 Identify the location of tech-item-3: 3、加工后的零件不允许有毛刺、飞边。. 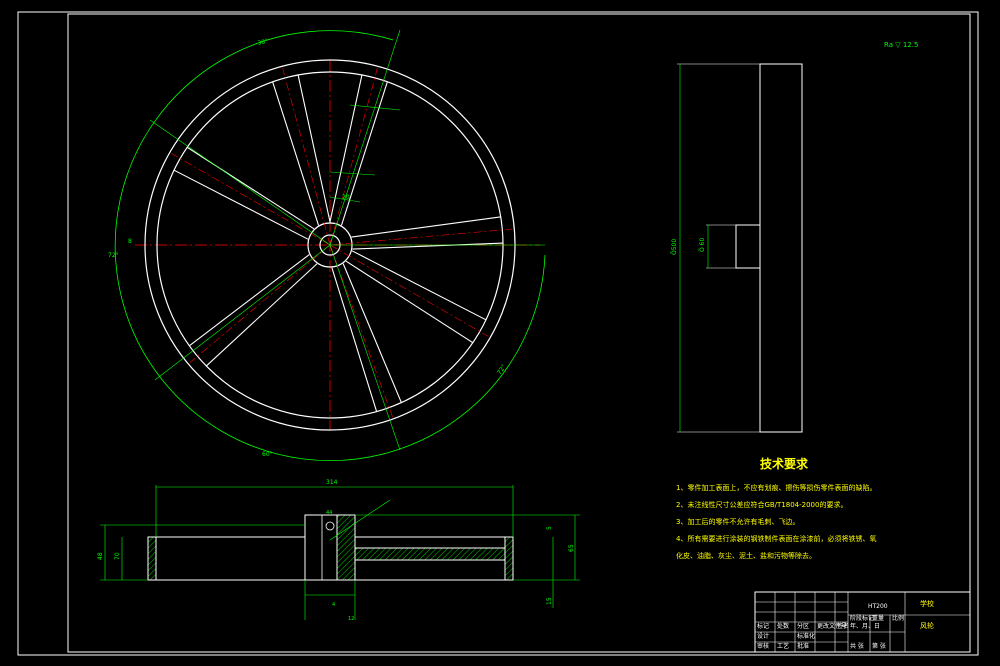
(737, 521).